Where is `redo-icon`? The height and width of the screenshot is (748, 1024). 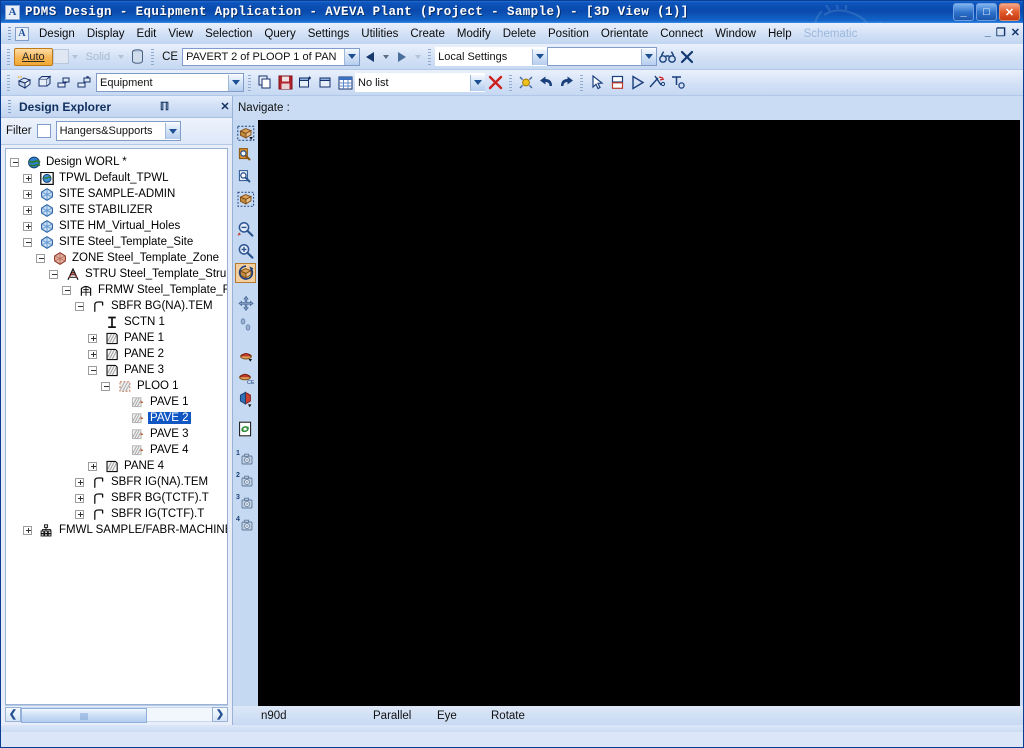
redo-icon is located at coordinates (566, 83).